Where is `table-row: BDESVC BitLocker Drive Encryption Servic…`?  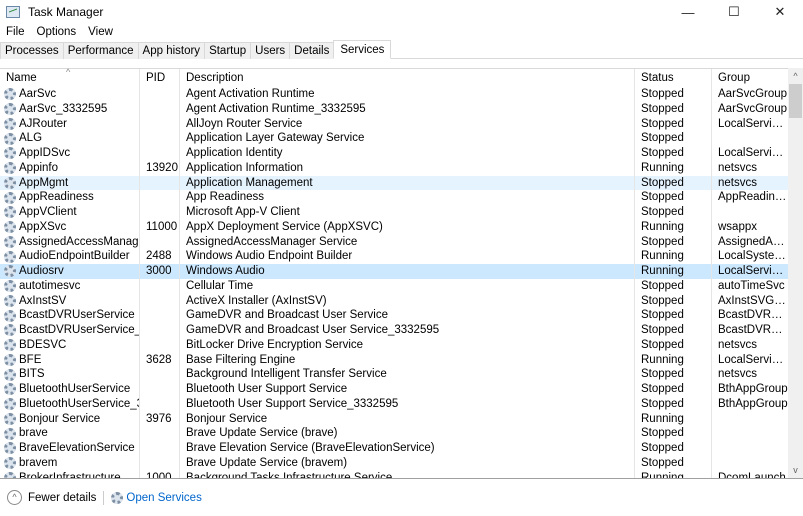 table-row: BDESVC BitLocker Drive Encryption Servic… is located at coordinates (394, 345).